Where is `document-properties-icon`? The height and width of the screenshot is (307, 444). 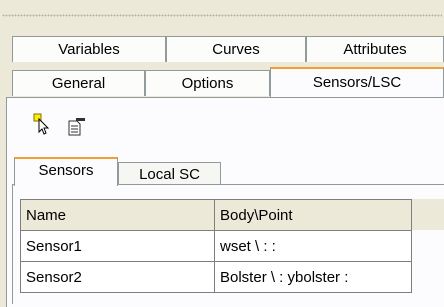
document-properties-icon is located at coordinates (76, 129).